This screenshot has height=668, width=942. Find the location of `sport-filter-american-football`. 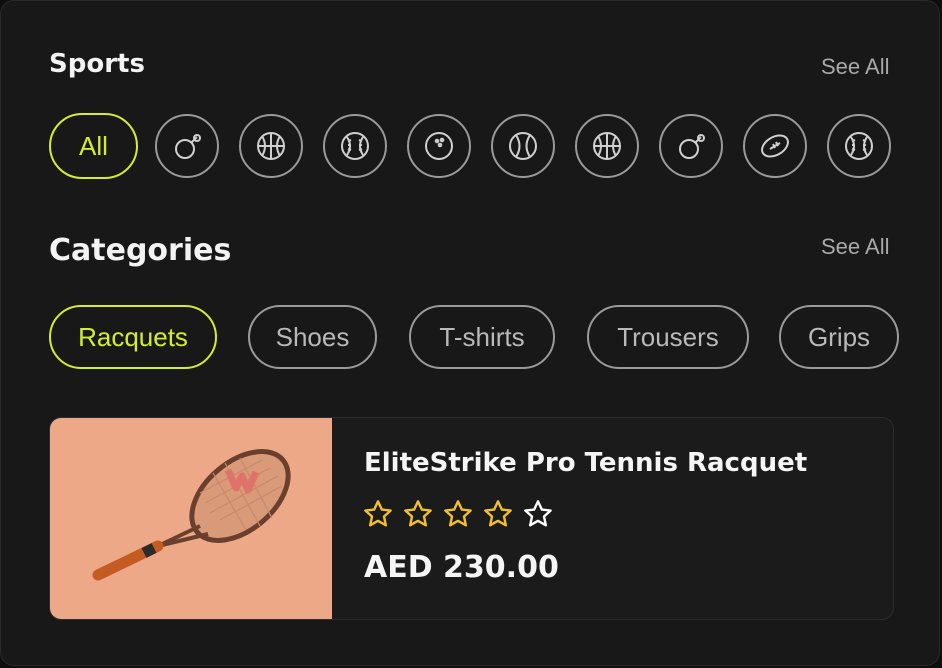

sport-filter-american-football is located at coordinates (775, 146).